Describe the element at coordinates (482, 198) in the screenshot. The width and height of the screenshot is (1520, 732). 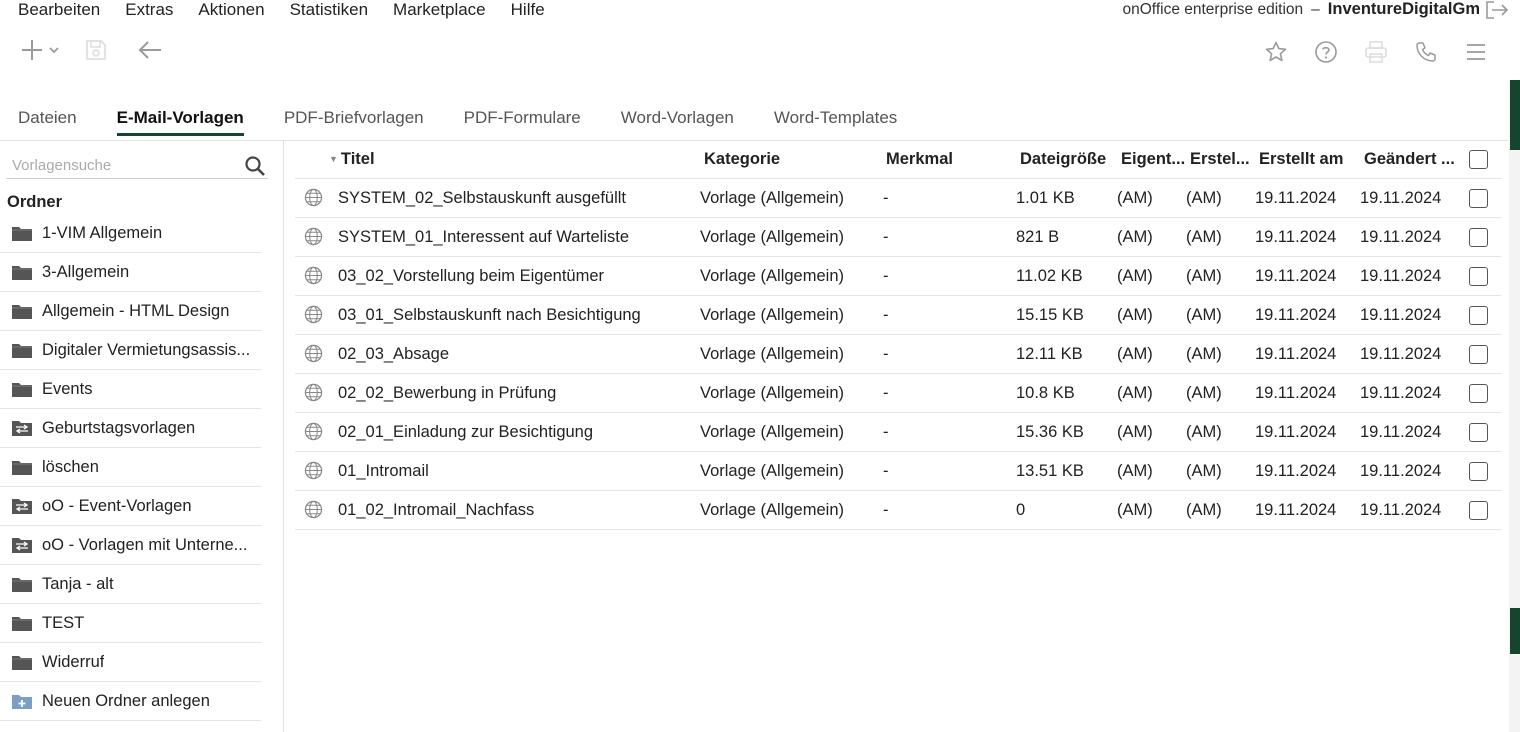
I see `cell-titel: SYSTEM_02_Selbstauskunft ausgefüllt` at that location.